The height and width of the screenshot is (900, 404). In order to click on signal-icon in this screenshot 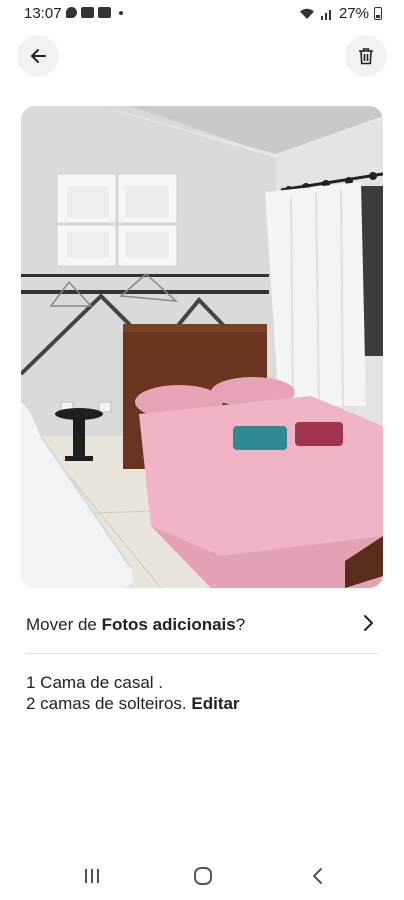, I will do `click(325, 14)`.